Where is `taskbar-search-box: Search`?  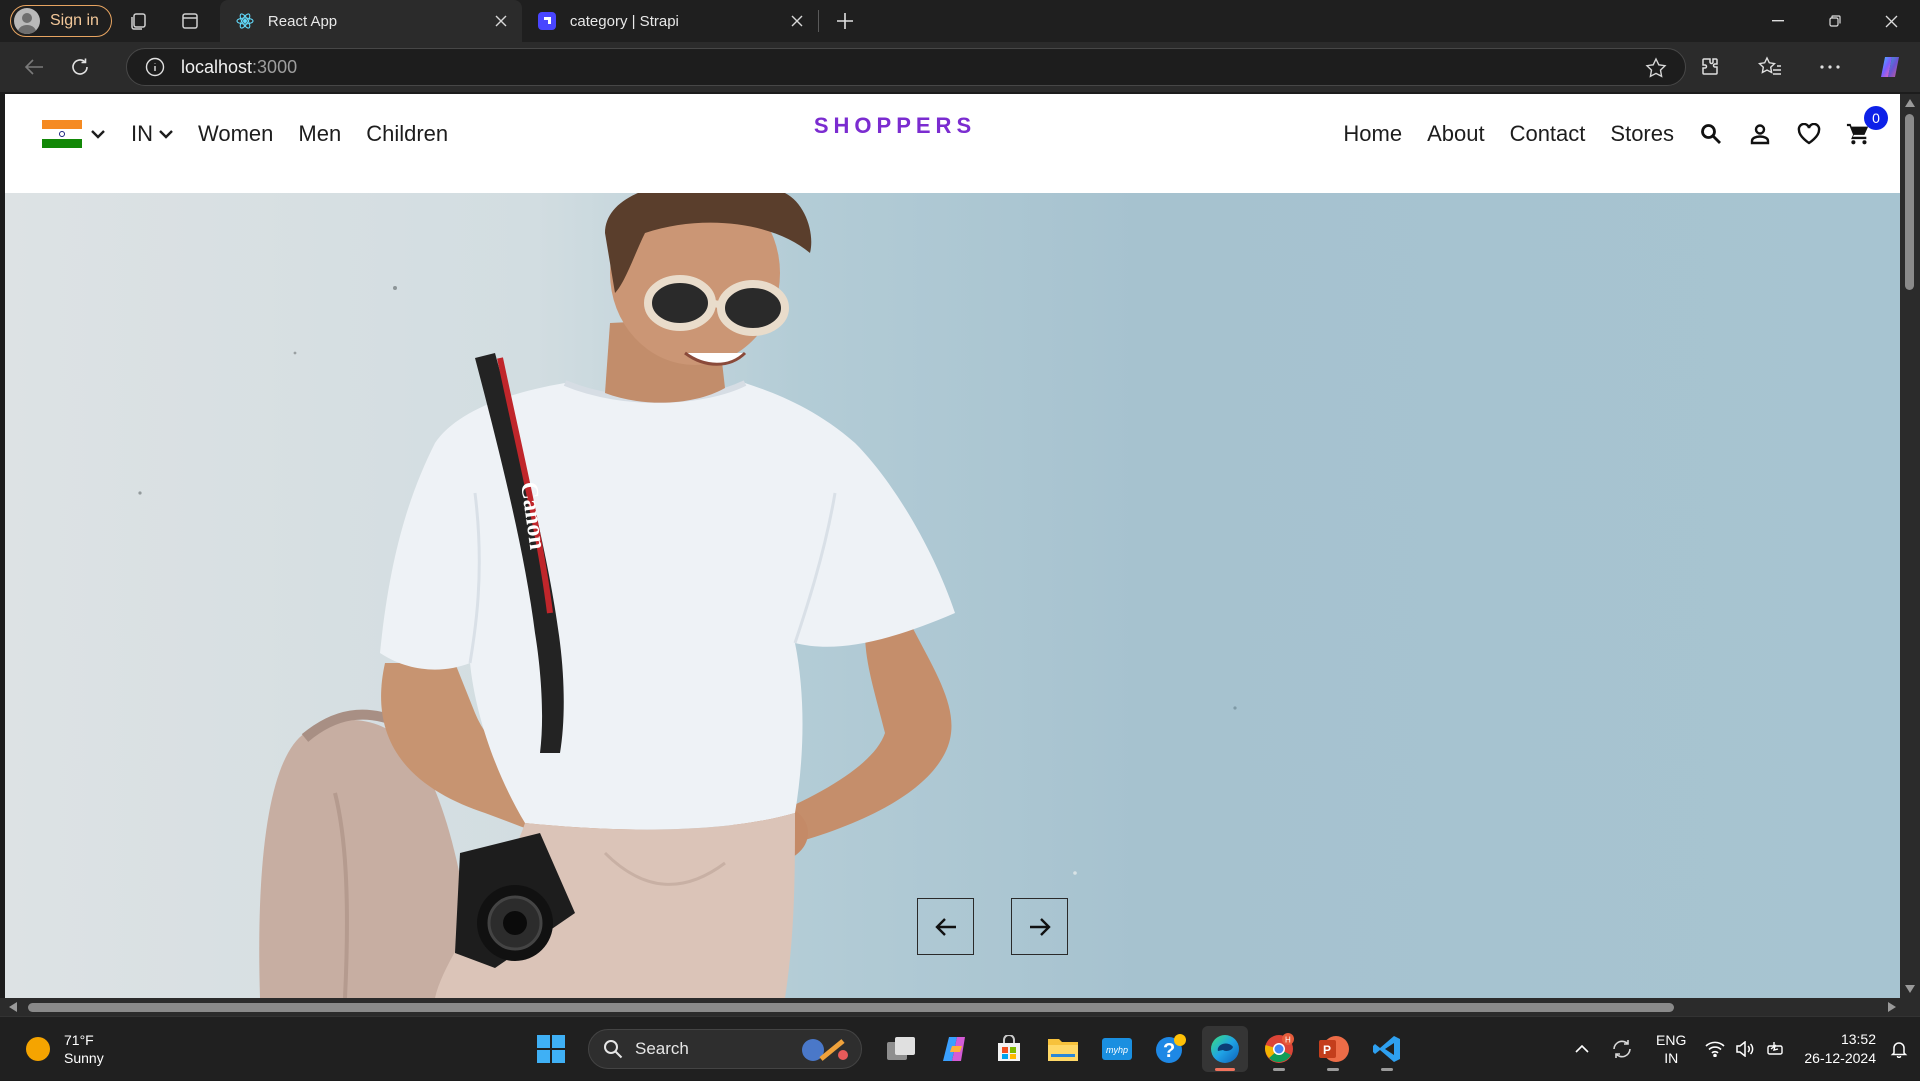
taskbar-search-box: Search is located at coordinates (725, 1049).